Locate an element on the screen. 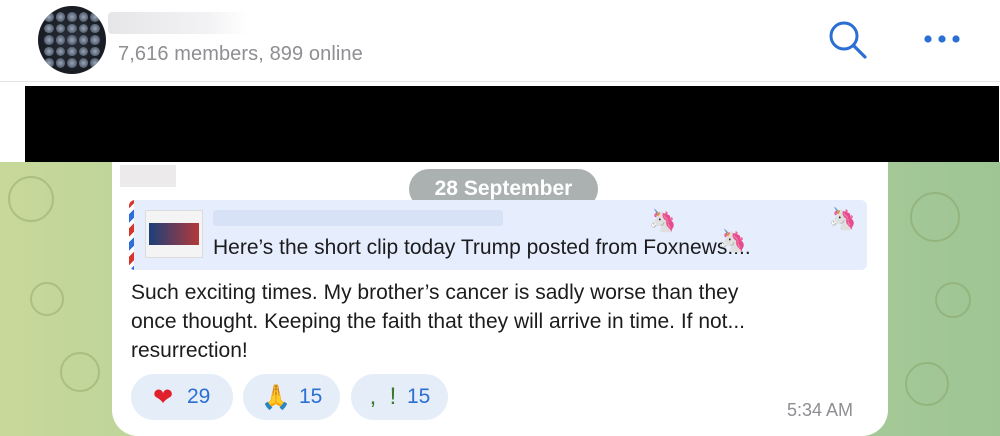  quote-author-redacted is located at coordinates (358, 218).